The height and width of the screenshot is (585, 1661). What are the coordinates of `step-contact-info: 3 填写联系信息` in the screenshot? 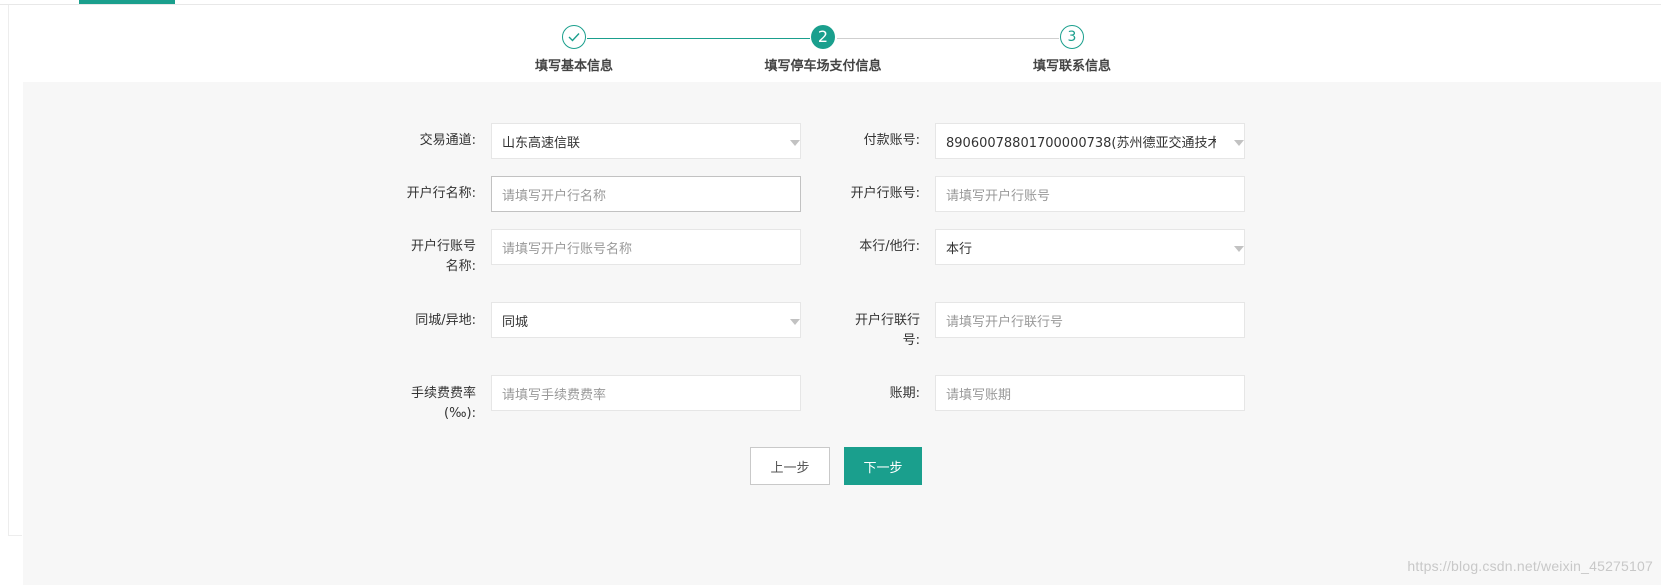 It's located at (1072, 49).